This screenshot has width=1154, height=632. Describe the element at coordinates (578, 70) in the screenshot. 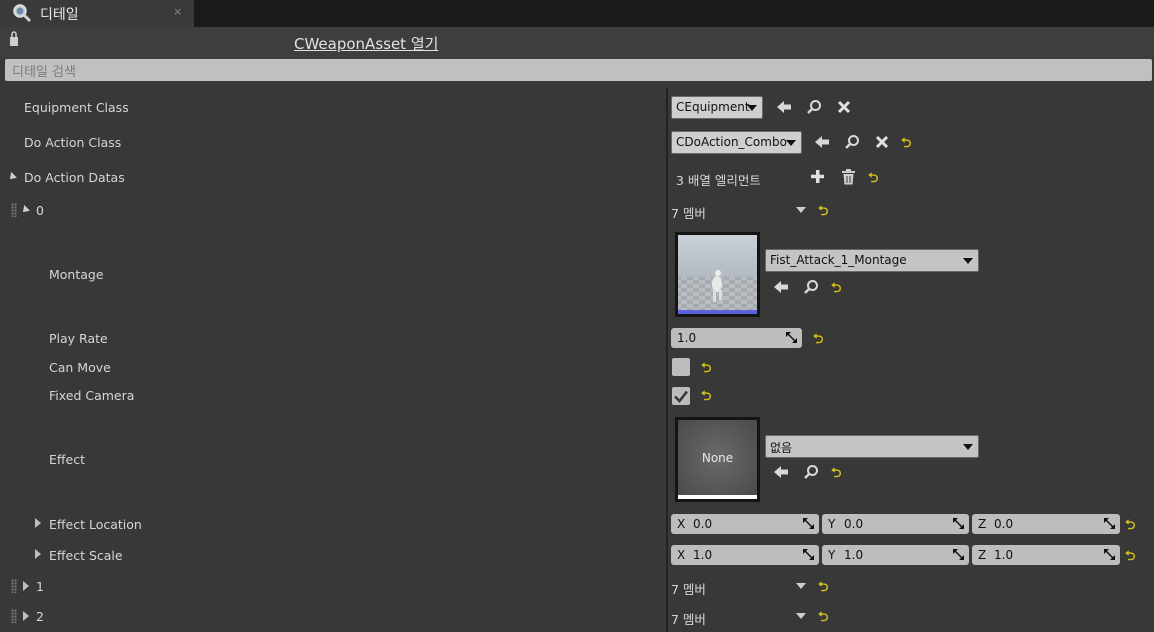

I see `search-input` at that location.